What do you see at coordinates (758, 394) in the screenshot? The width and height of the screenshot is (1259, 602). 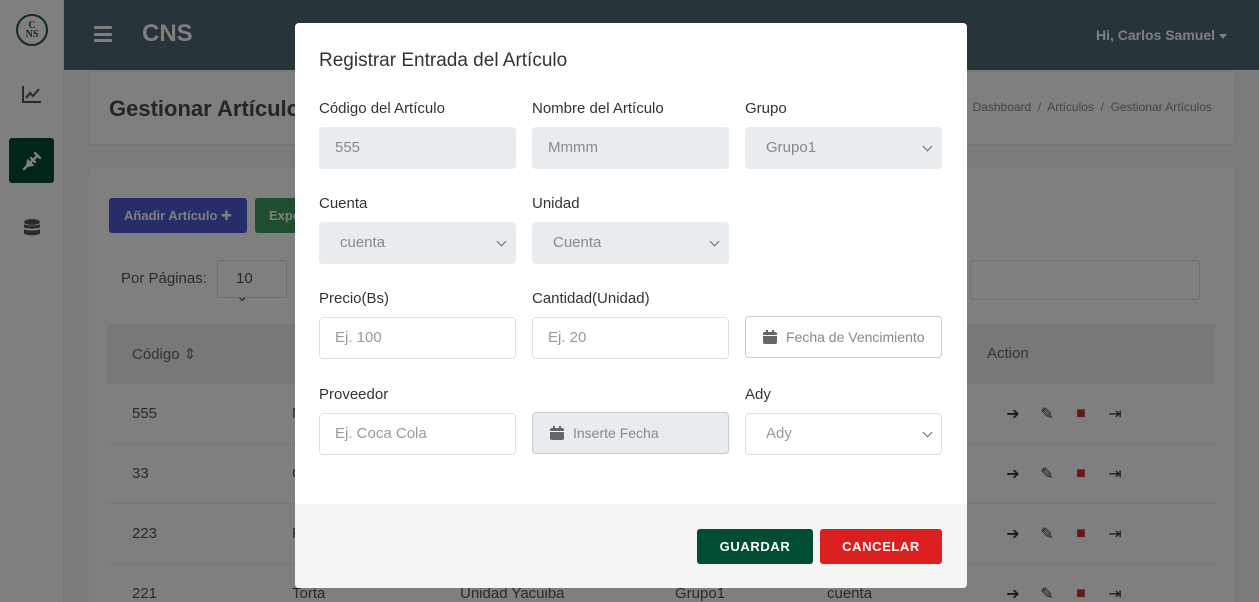 I see `ady-label: Ady` at bounding box center [758, 394].